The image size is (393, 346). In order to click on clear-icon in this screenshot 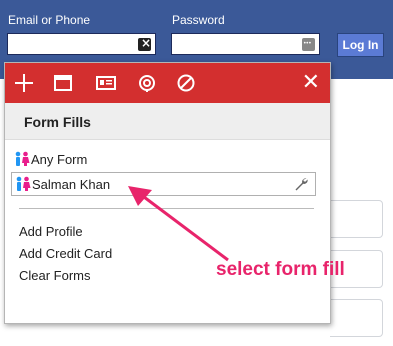, I will do `click(144, 43)`.